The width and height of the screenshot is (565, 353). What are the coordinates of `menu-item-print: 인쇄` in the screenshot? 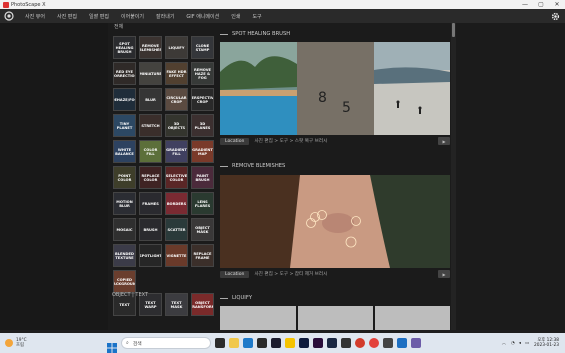 It's located at (235, 16).